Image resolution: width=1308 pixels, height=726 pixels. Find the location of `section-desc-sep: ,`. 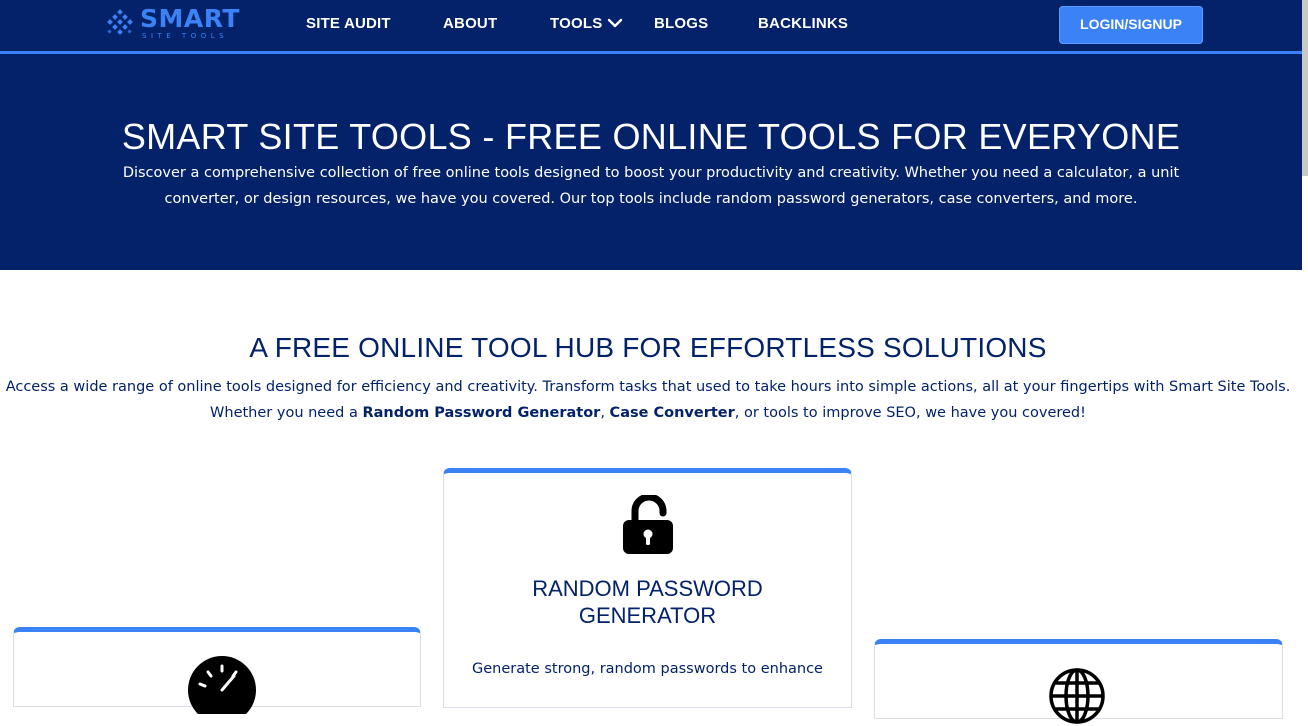

section-desc-sep: , is located at coordinates (605, 413).